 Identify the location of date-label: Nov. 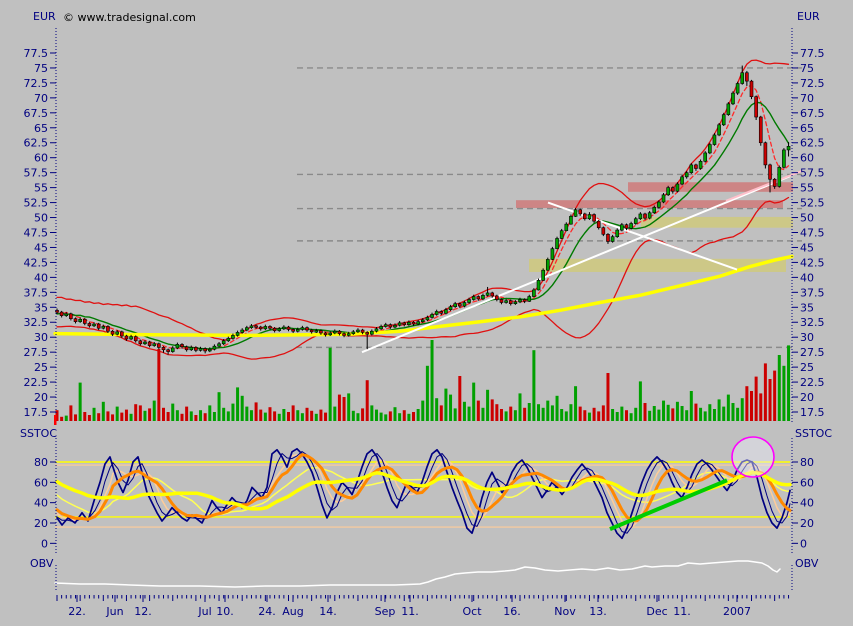
(565, 611).